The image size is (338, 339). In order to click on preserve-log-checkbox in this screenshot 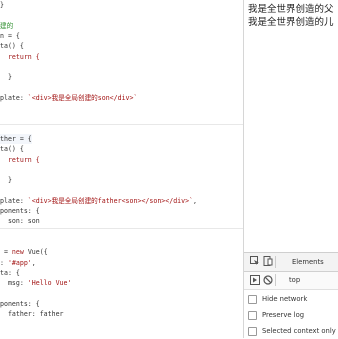, I will do `click(252, 315)`.